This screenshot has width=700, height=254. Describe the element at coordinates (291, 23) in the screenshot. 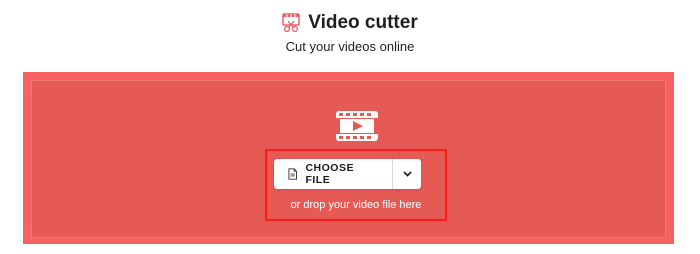

I see `video-cutter-icon` at that location.